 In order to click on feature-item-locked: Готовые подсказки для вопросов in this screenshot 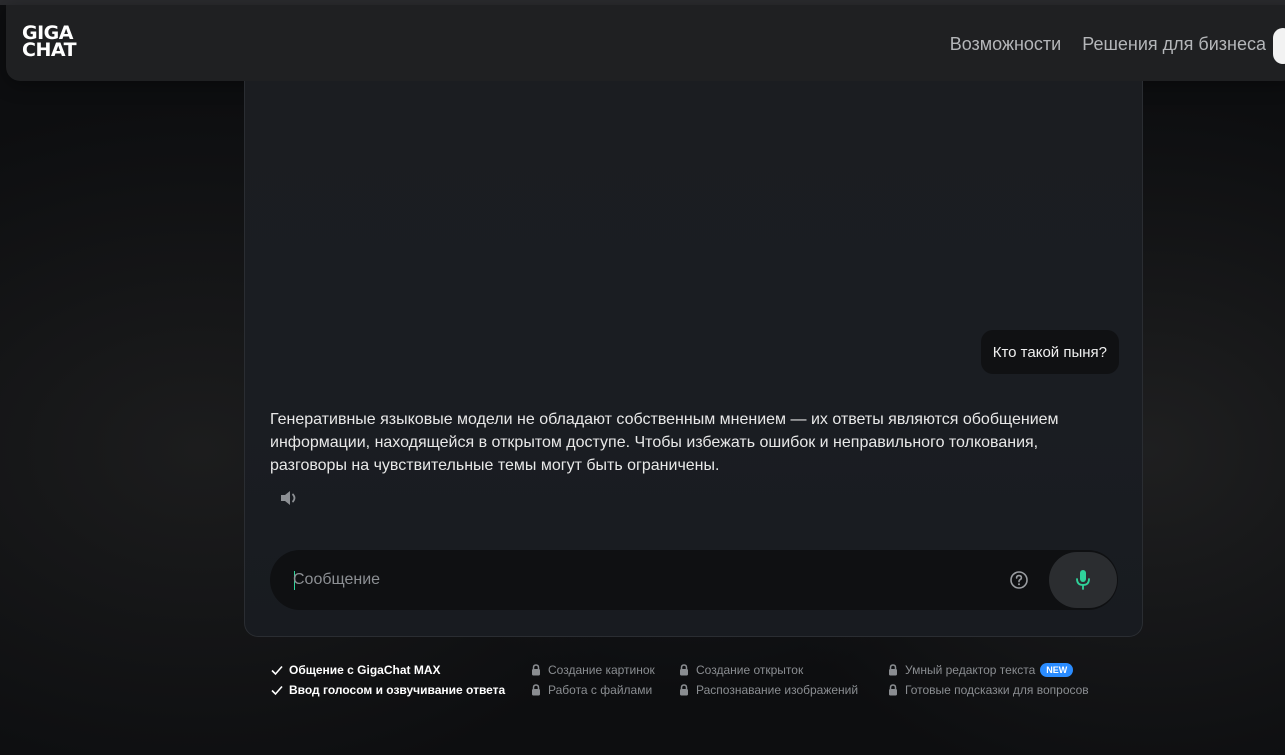, I will do `click(987, 690)`.